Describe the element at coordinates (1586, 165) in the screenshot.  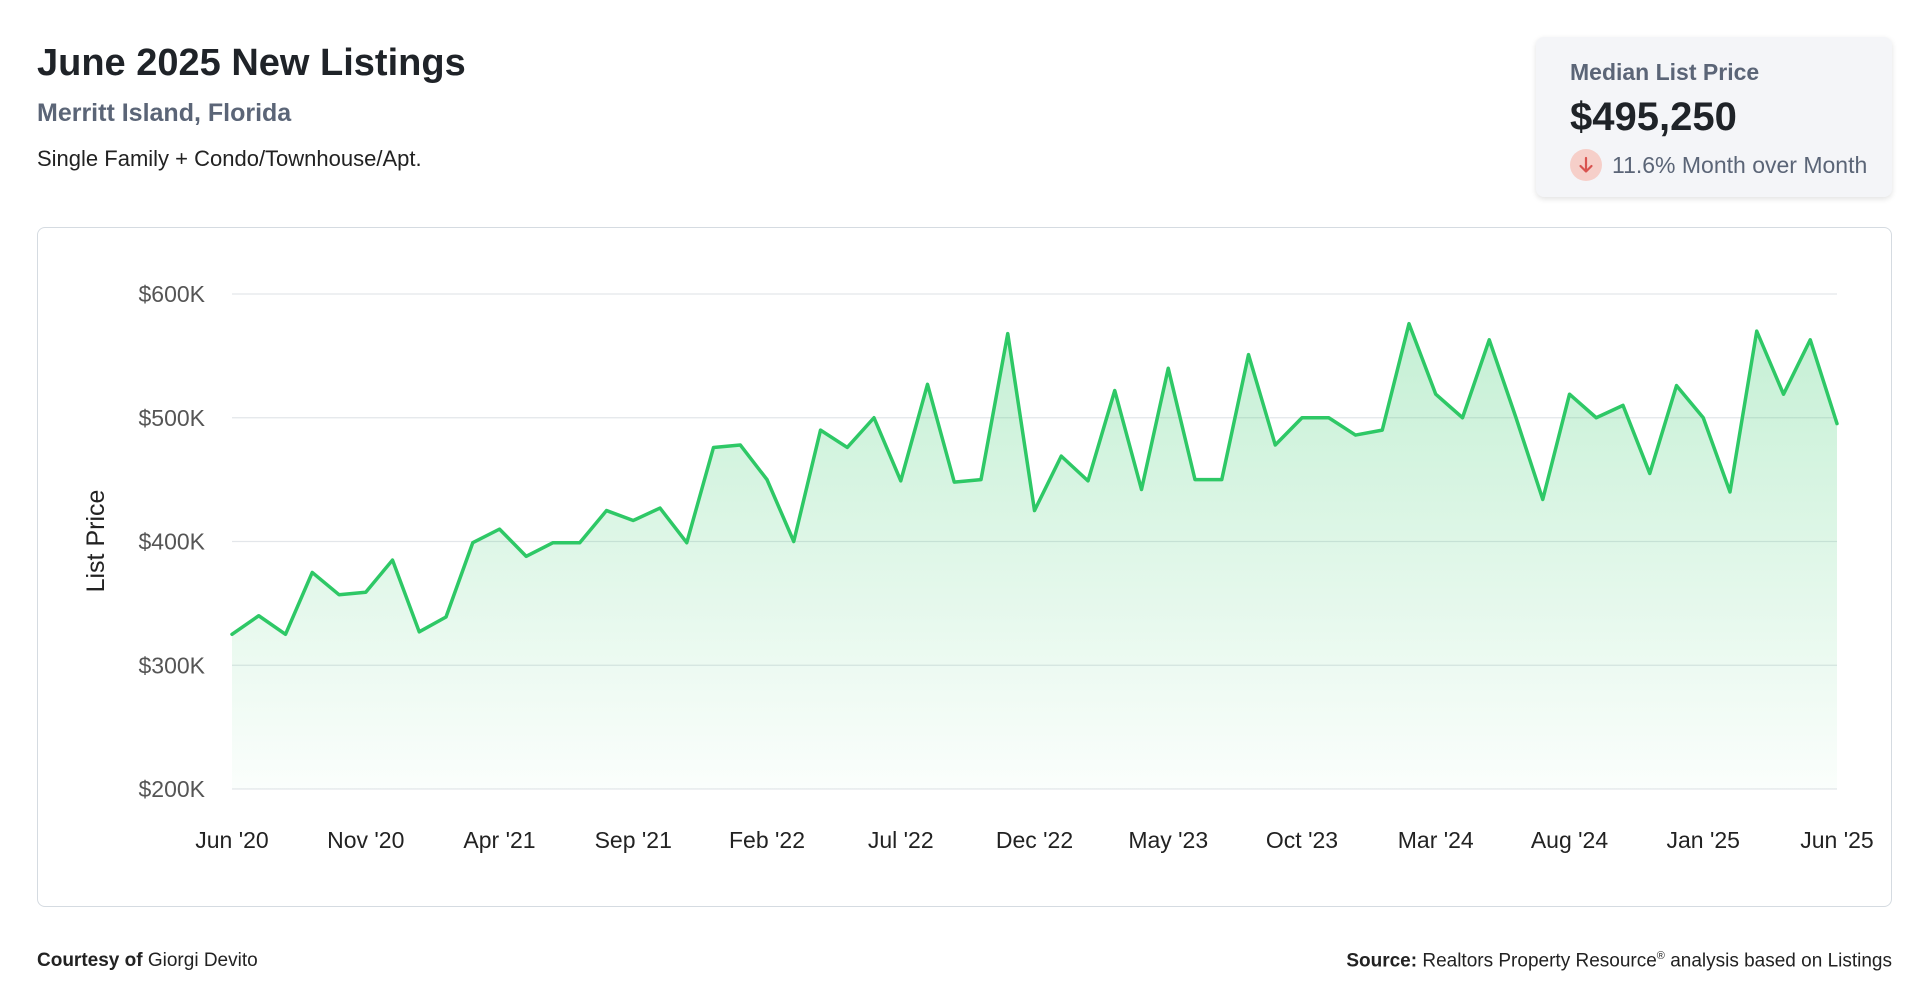
I see `arrow-down-icon` at that location.